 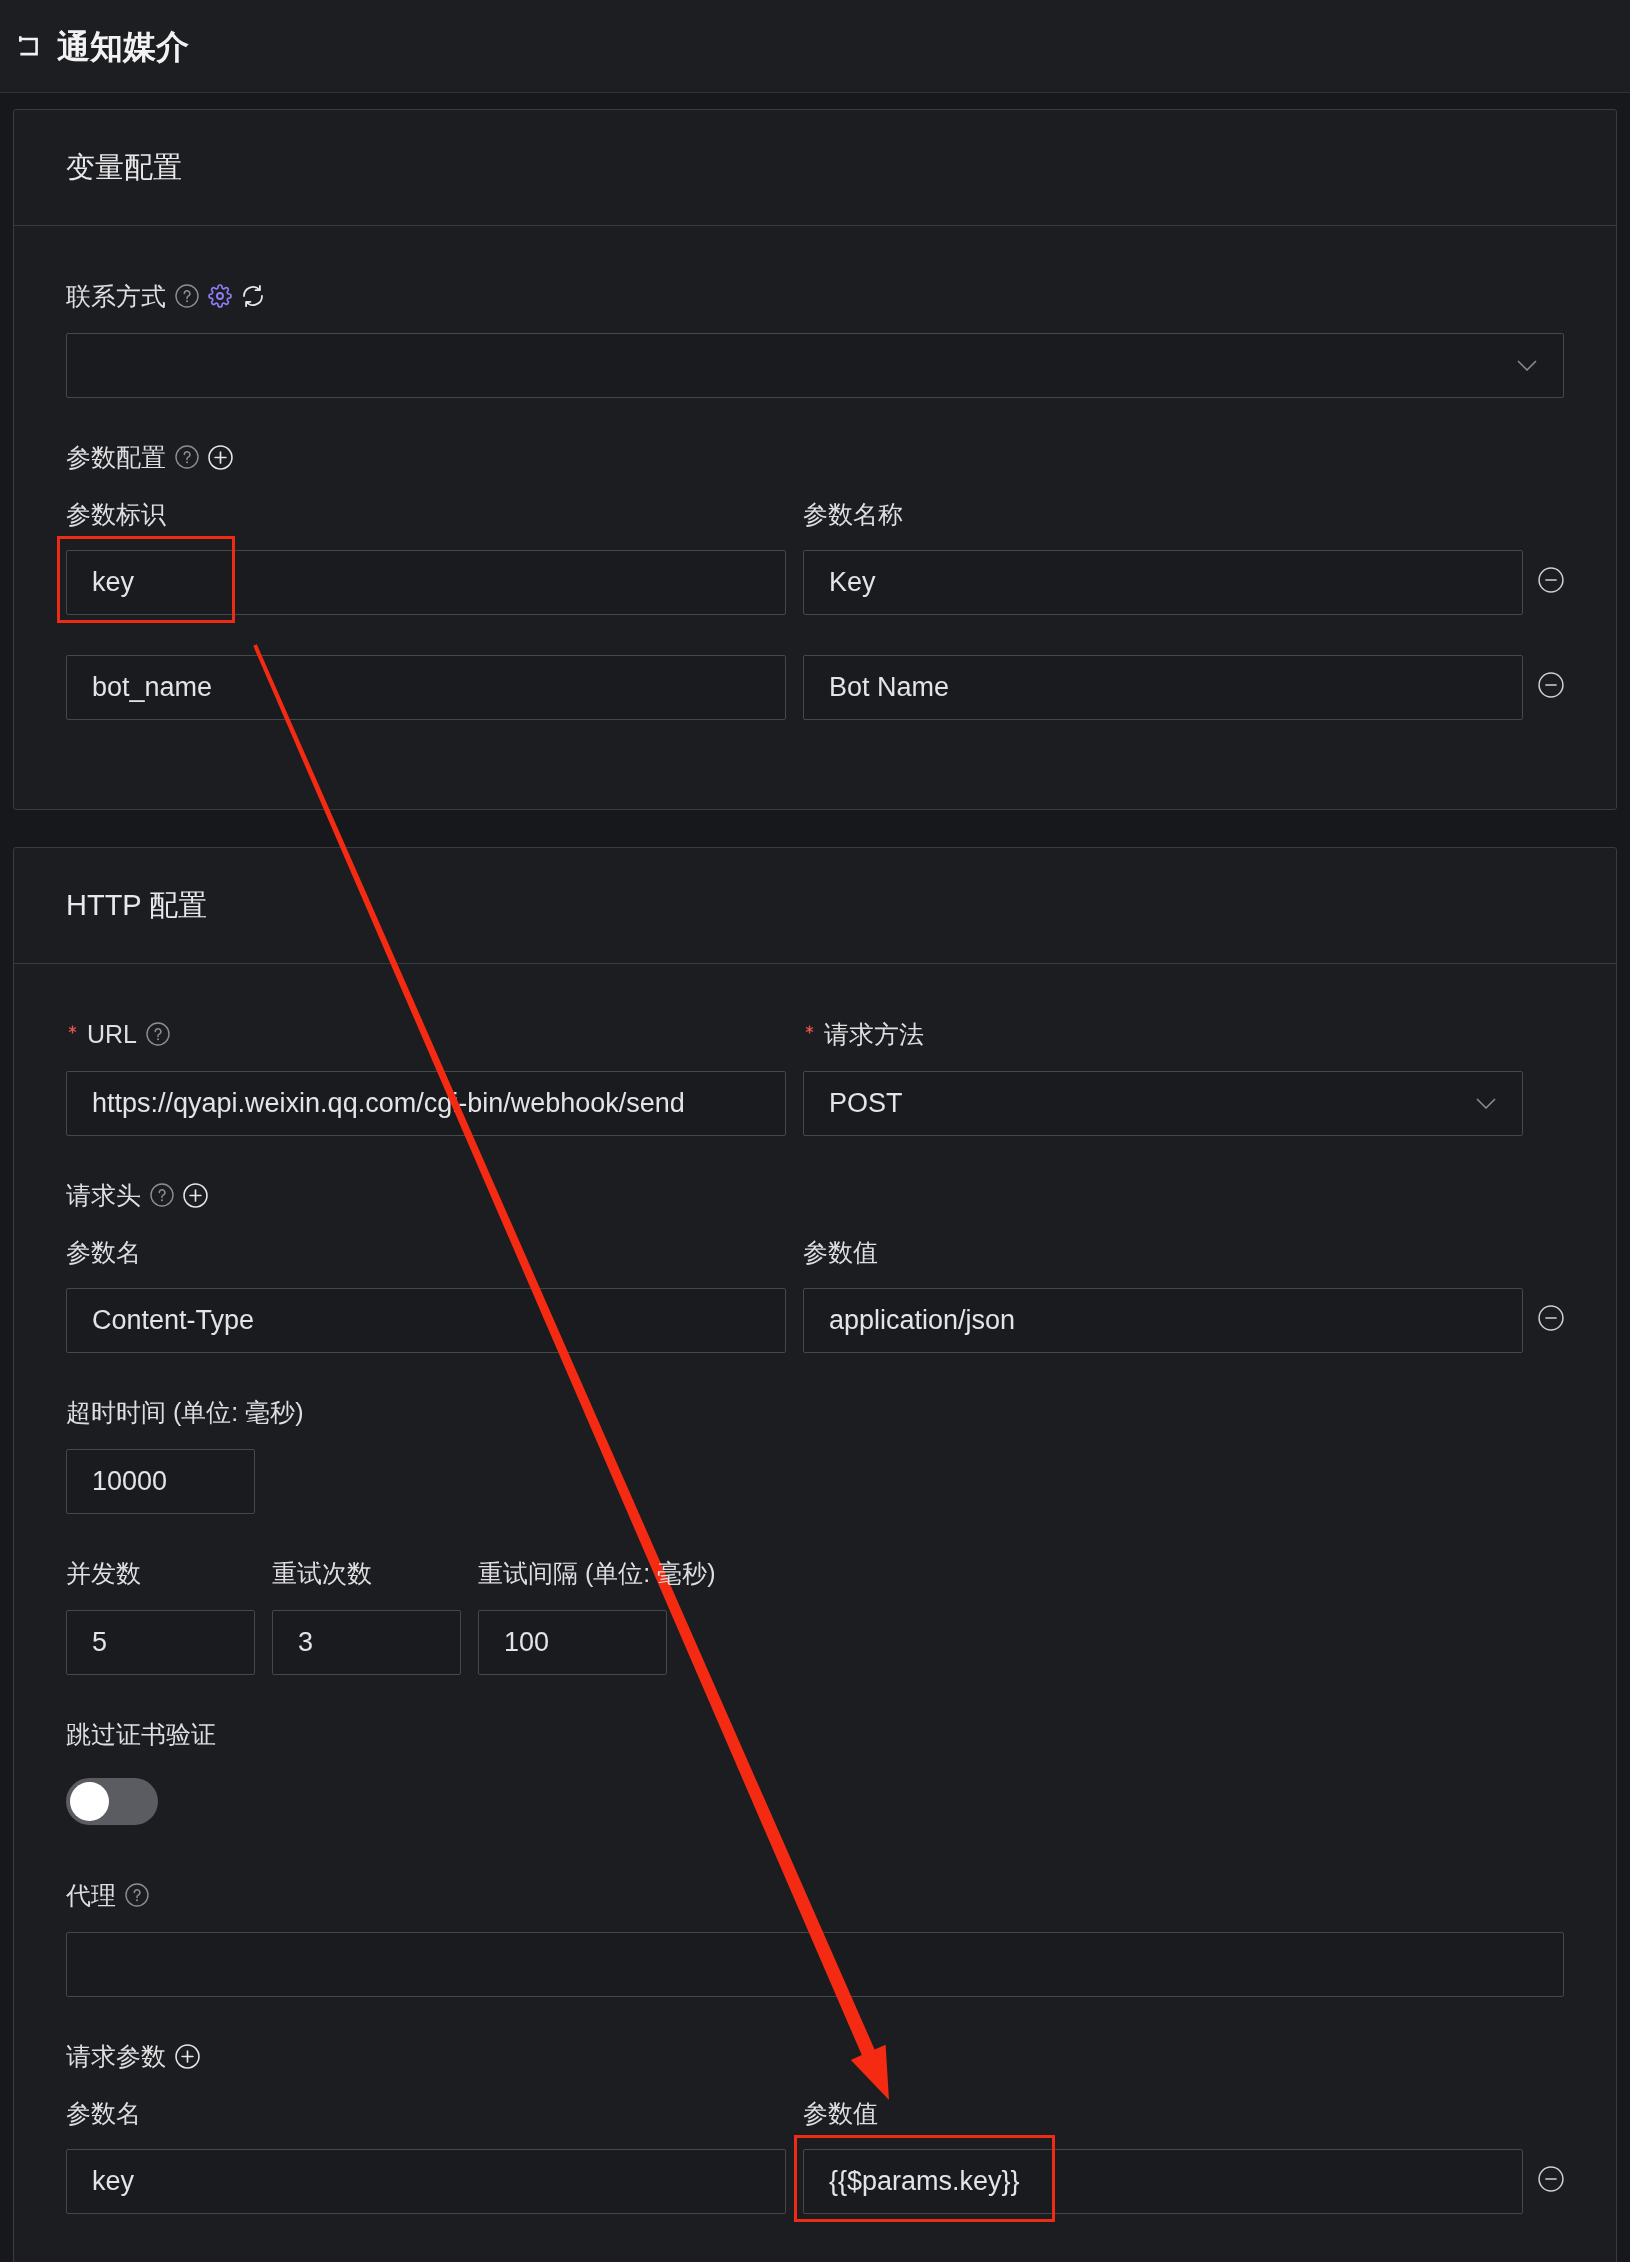 I want to click on column-label: 参数标识, so click(x=116, y=514).